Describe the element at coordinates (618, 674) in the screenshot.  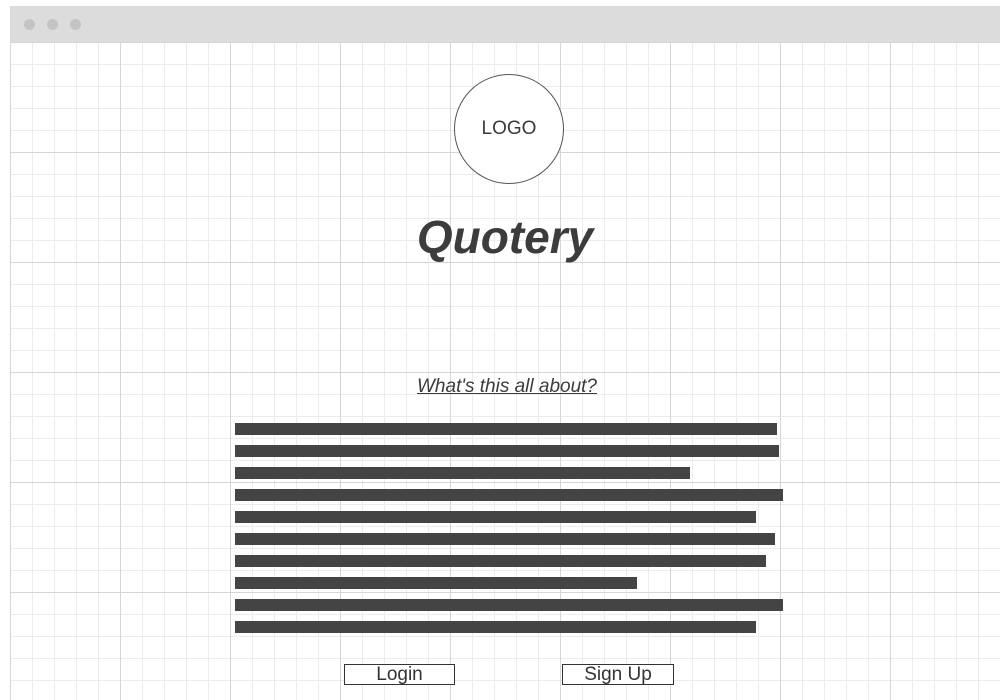
I see `signup-button: Sign Up` at that location.